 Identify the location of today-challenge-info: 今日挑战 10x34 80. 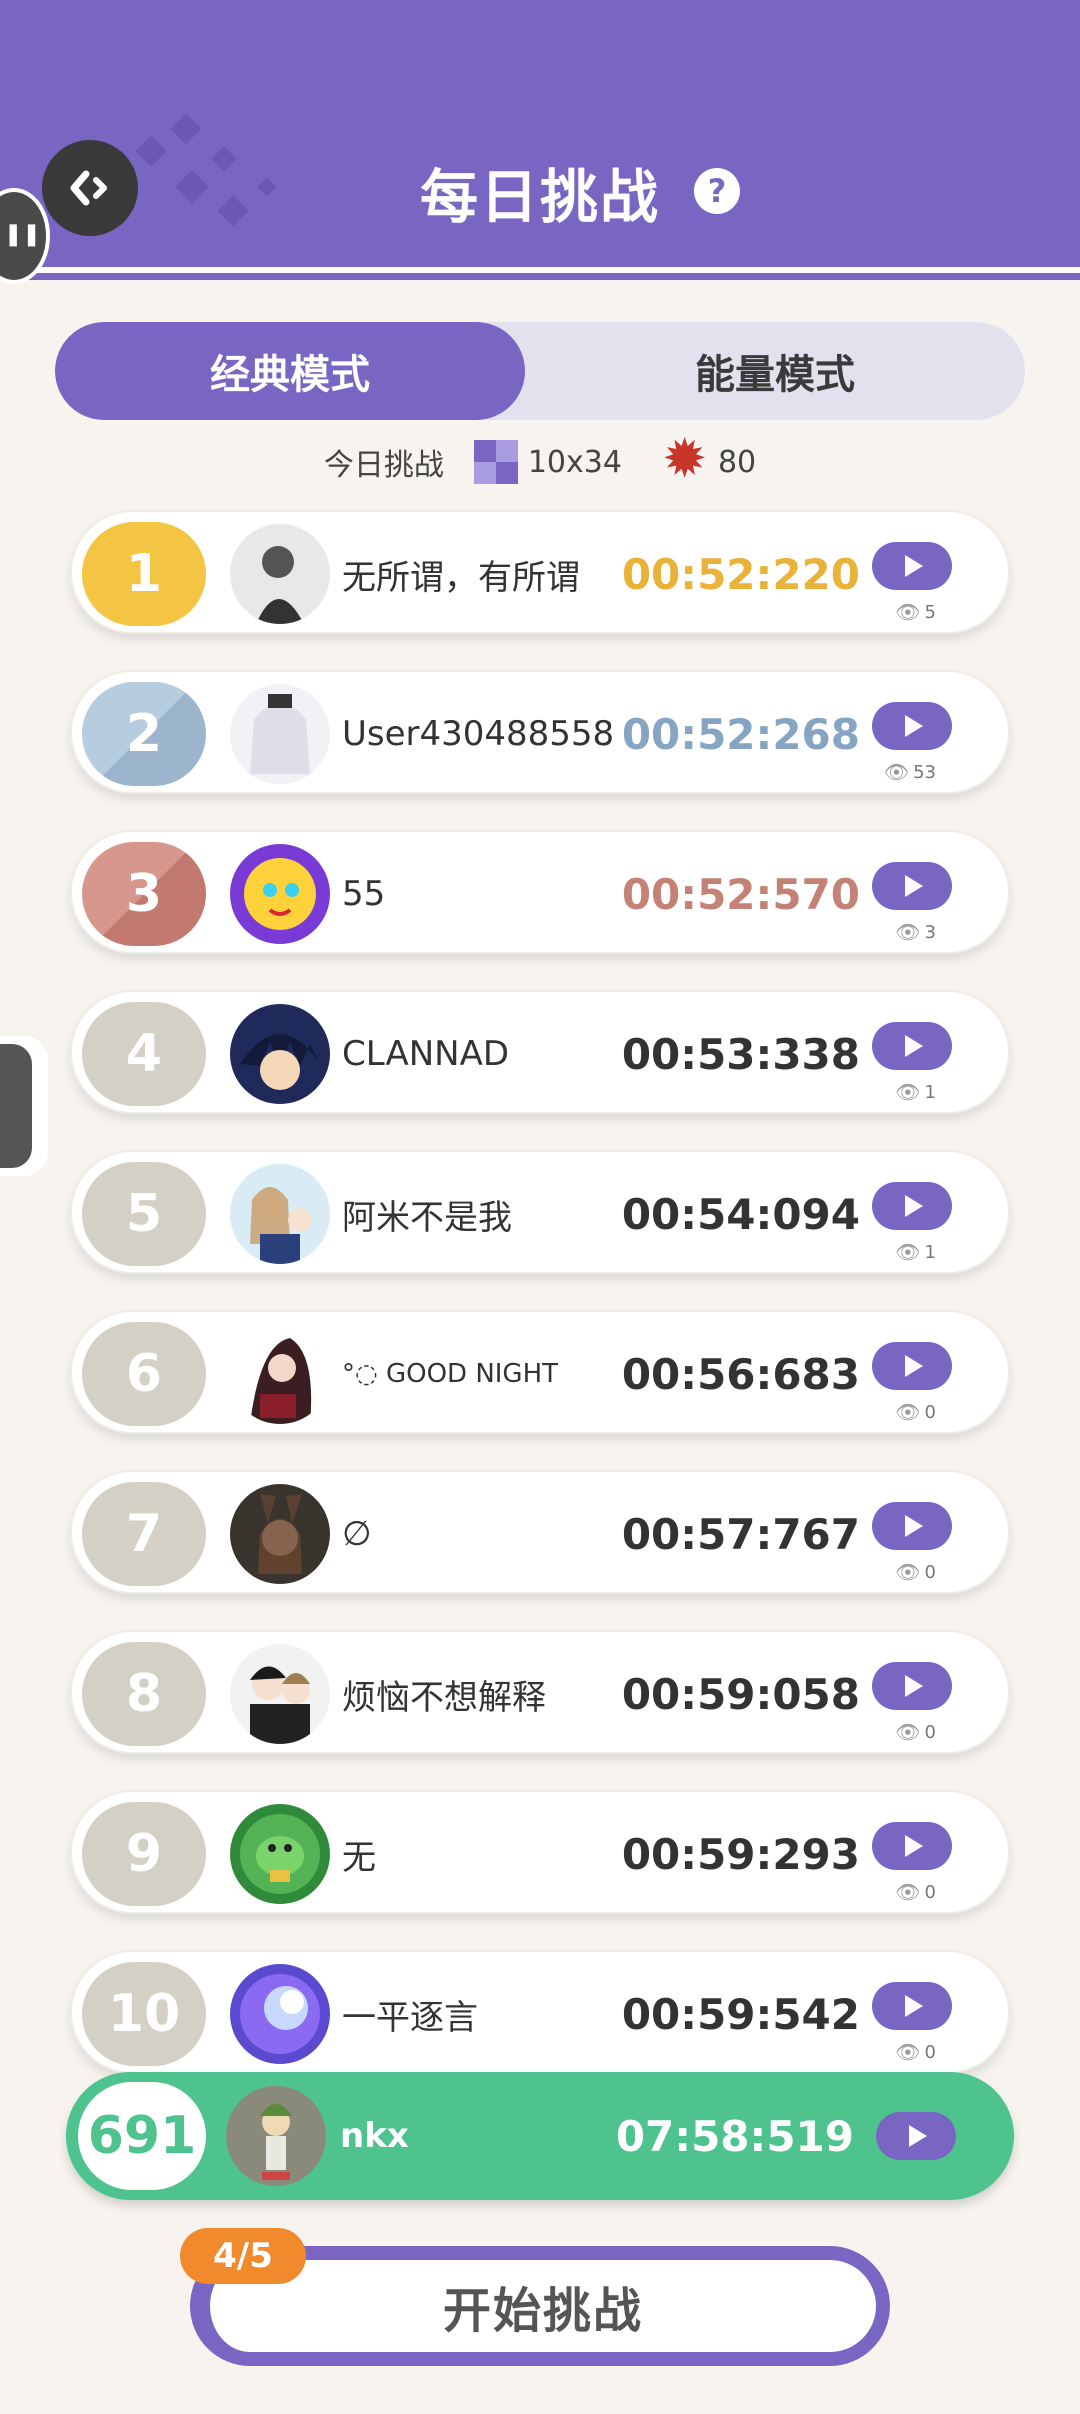
(540, 458).